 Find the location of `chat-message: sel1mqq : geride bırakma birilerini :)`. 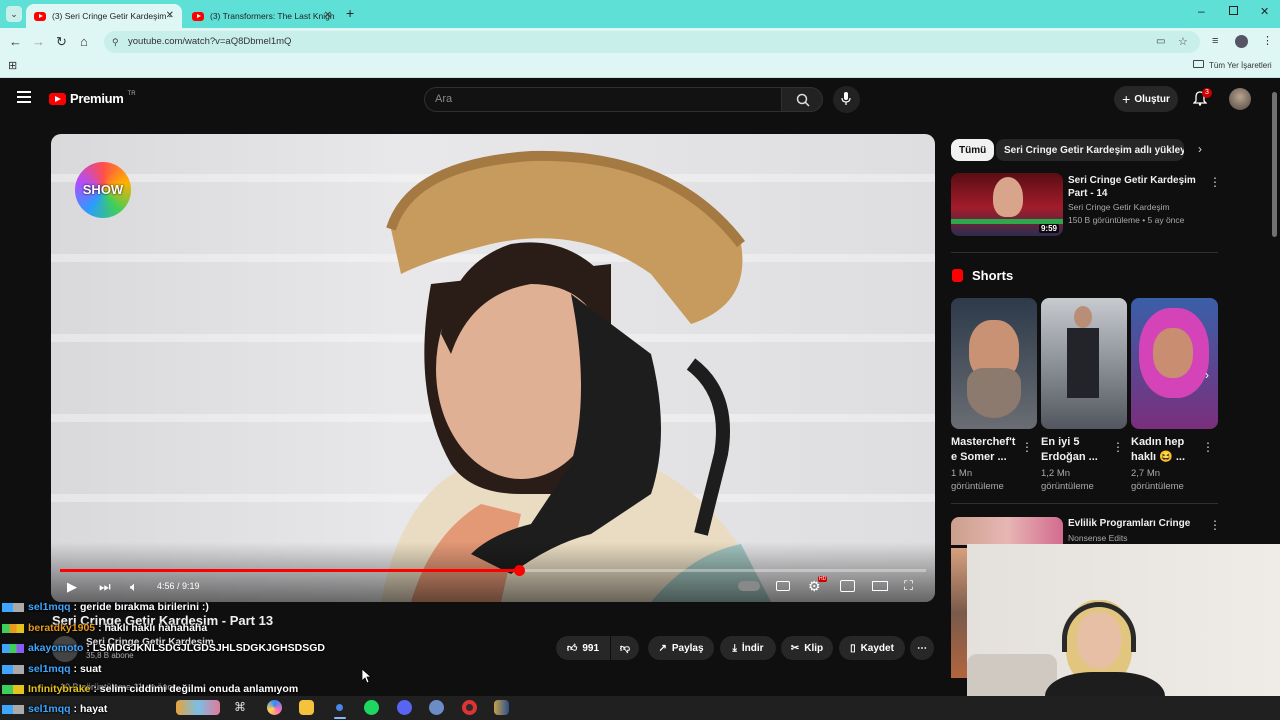

chat-message: sel1mqq : geride bırakma birilerini :) is located at coordinates (105, 607).